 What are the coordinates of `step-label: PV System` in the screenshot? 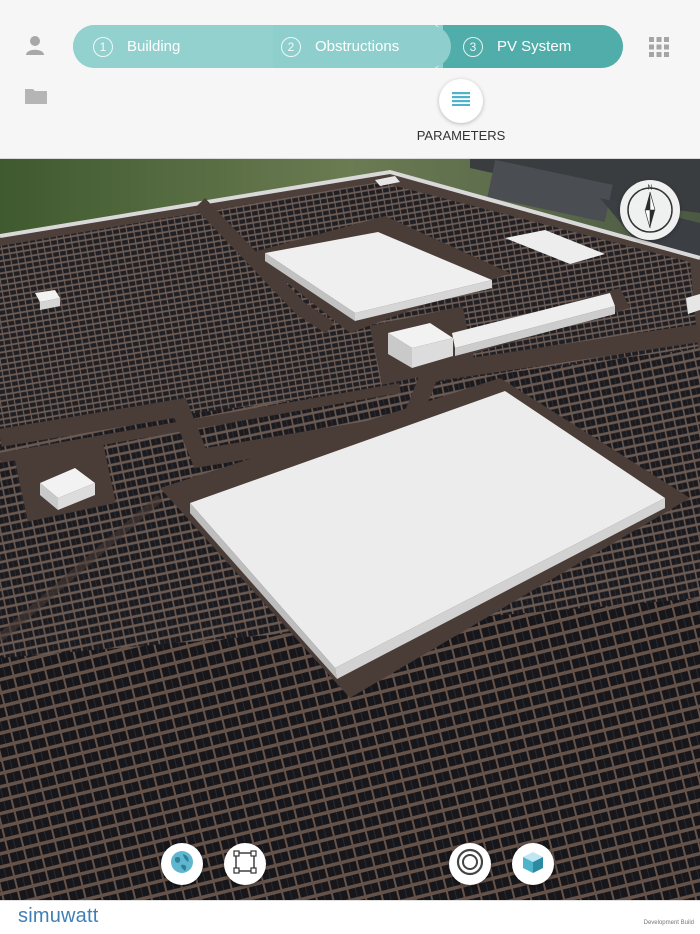 It's located at (534, 46).